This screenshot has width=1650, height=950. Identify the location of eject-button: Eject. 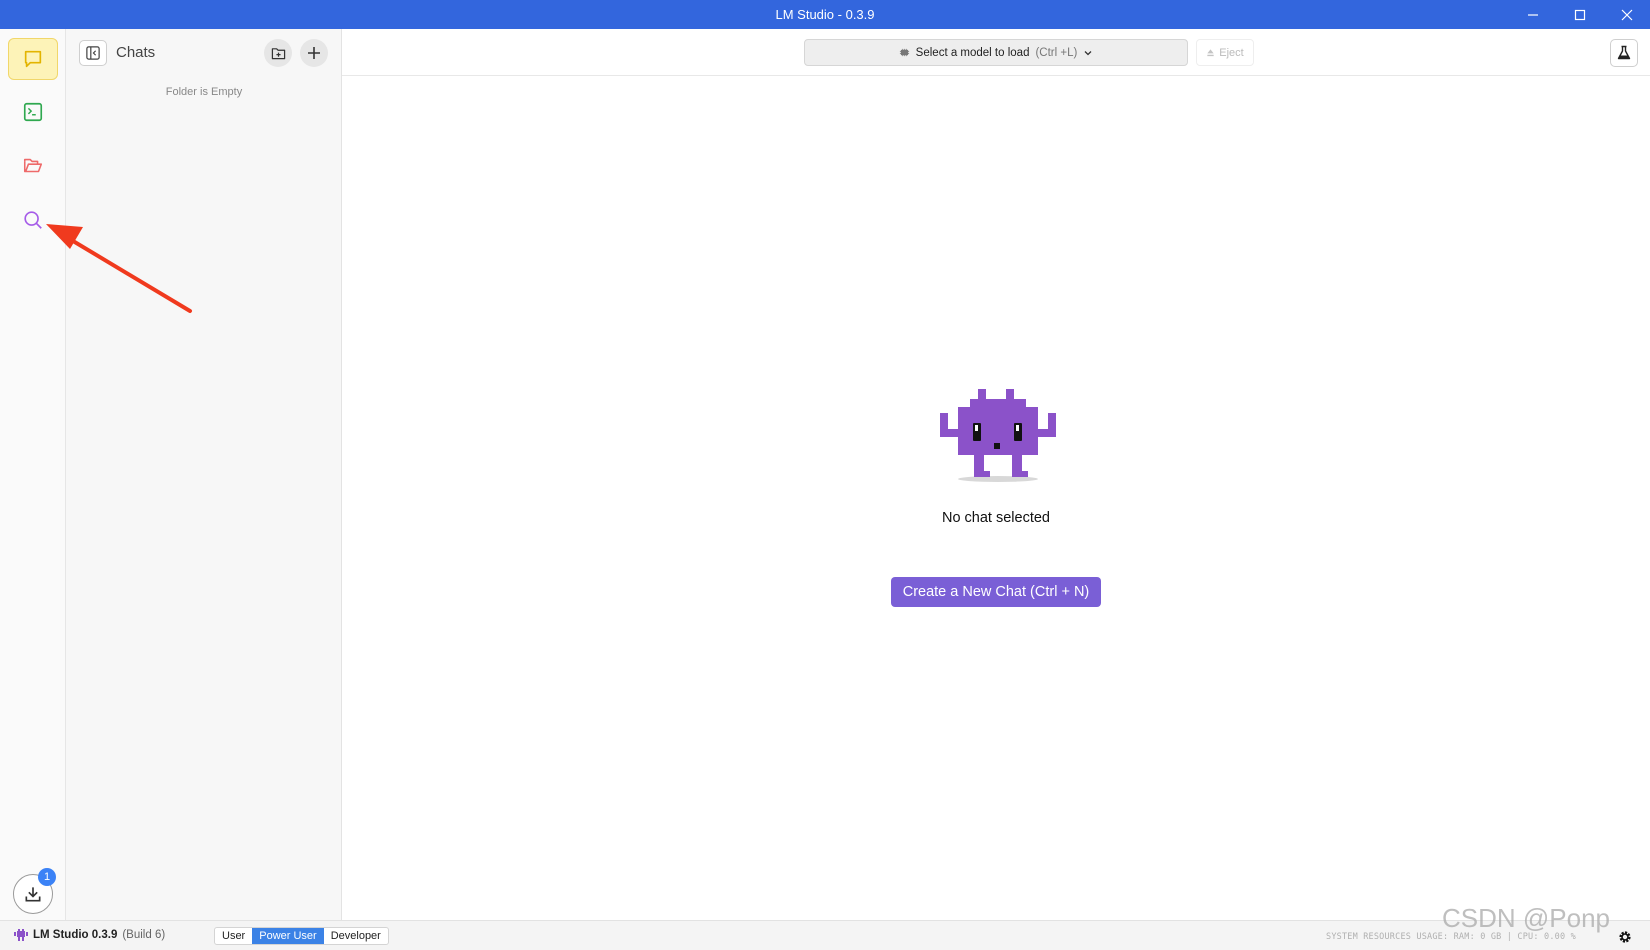
(1225, 52).